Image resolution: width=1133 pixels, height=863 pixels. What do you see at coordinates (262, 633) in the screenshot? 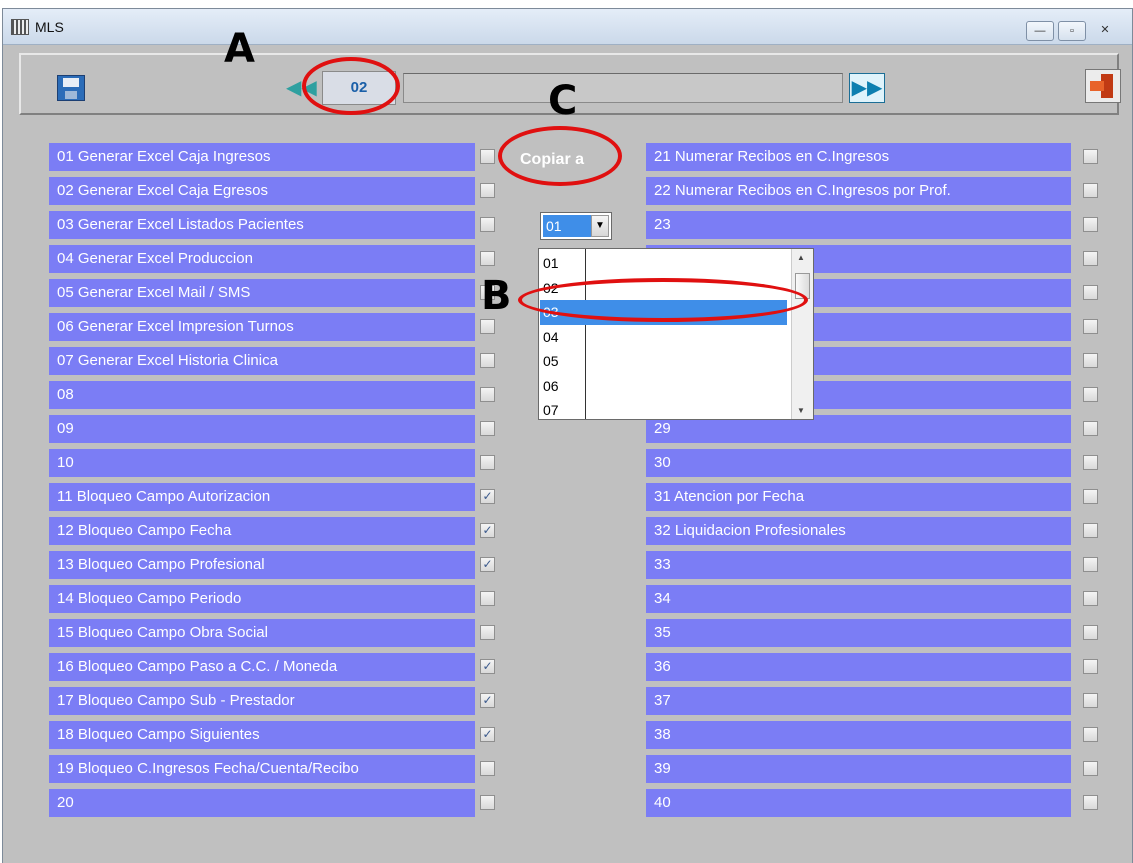
I see `permission-row: 15 Bloqueo Campo Obra Social` at bounding box center [262, 633].